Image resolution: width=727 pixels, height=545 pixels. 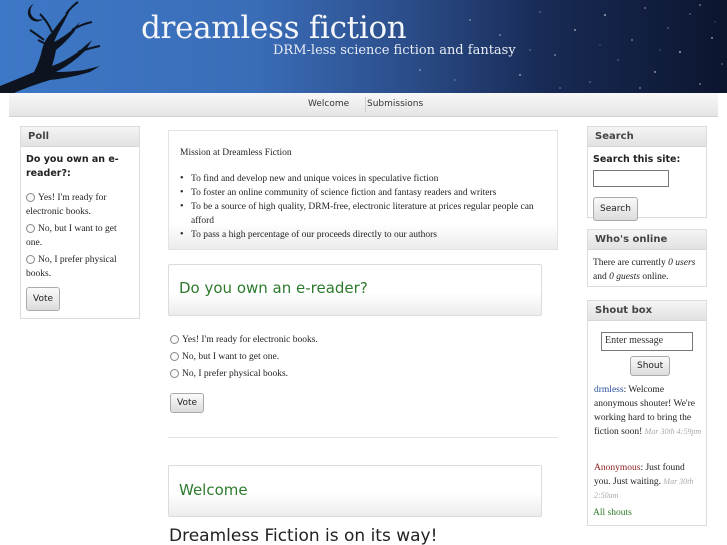 I want to click on online-guests-count: 0 guests, so click(x=624, y=277).